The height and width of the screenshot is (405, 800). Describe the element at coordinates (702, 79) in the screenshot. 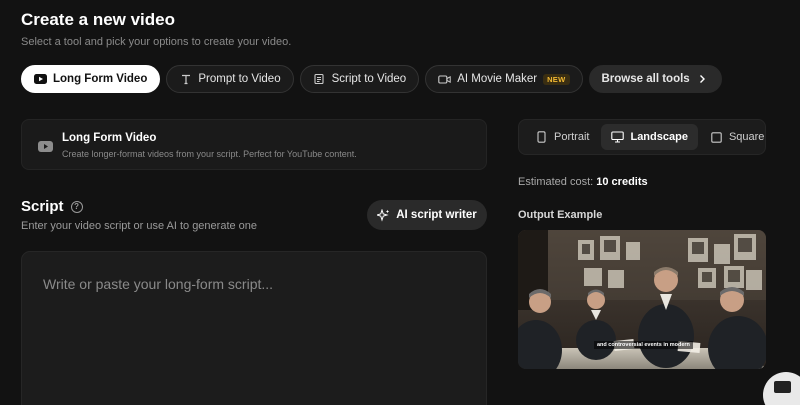

I see `chevron-right-icon` at that location.